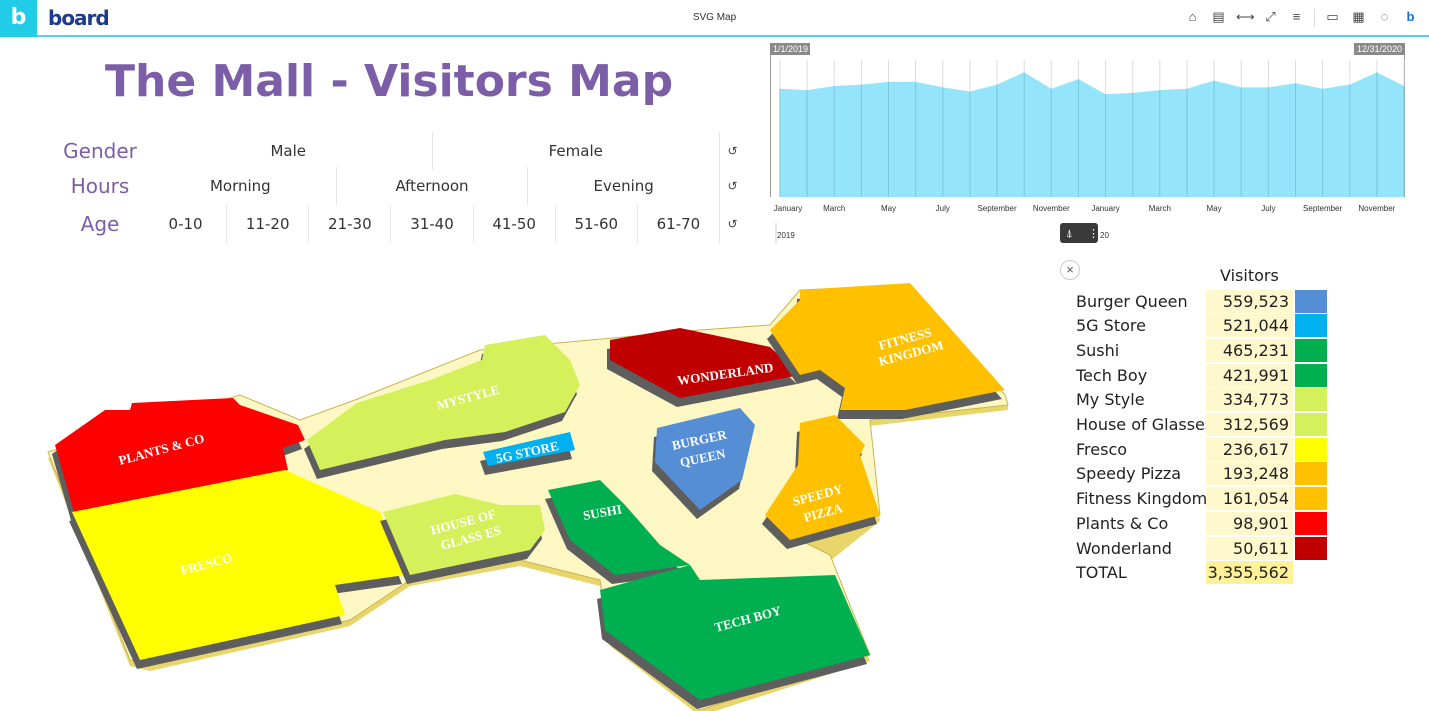 This screenshot has width=1429, height=711. Describe the element at coordinates (1160, 208) in the screenshot. I see `x-tick-label: March` at that location.